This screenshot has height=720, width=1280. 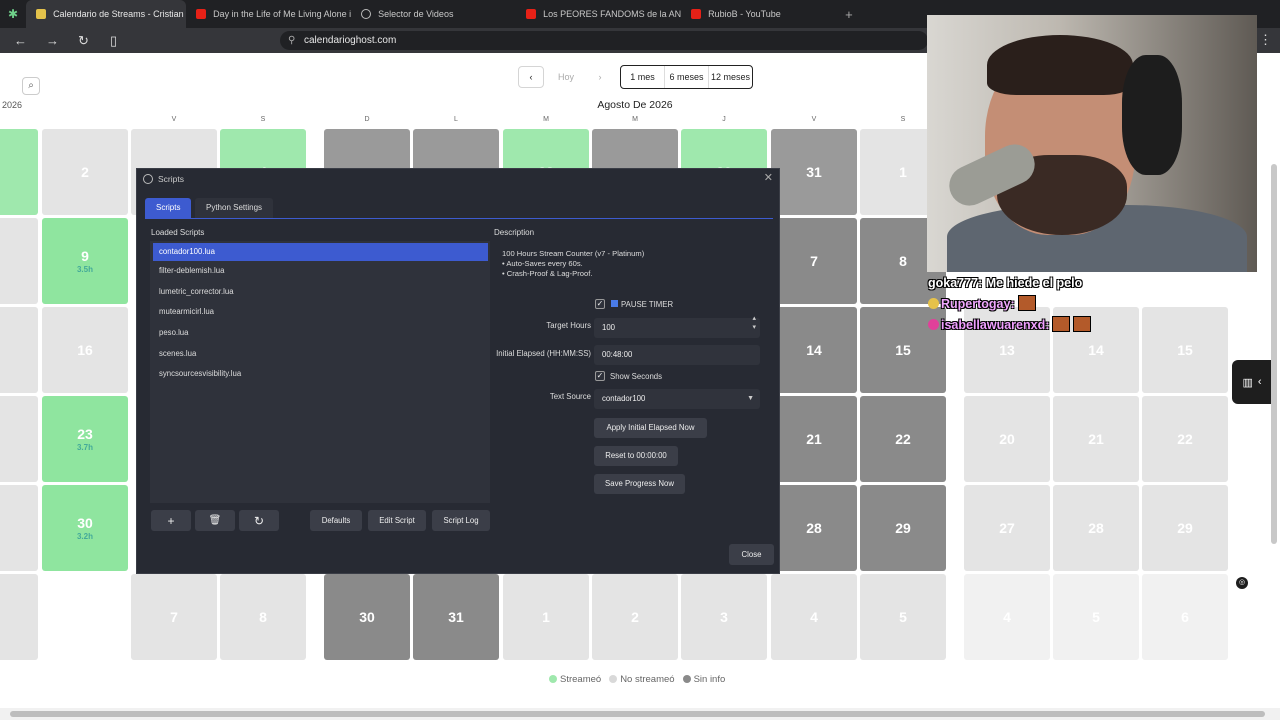 I want to click on day-number: 31, so click(x=456, y=617).